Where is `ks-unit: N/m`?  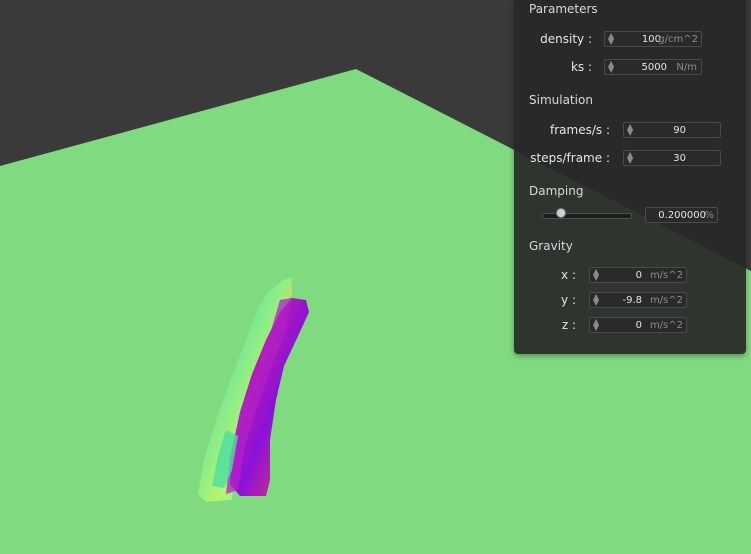
ks-unit: N/m is located at coordinates (686, 67).